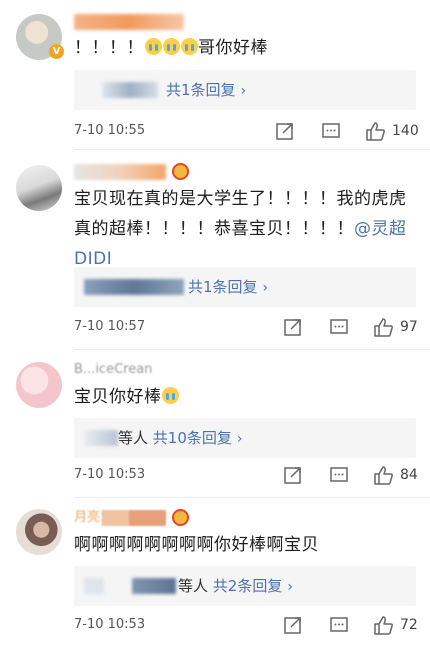 The height and width of the screenshot is (650, 430). Describe the element at coordinates (241, 397) in the screenshot. I see `comment-text: 宝贝你好棒` at that location.